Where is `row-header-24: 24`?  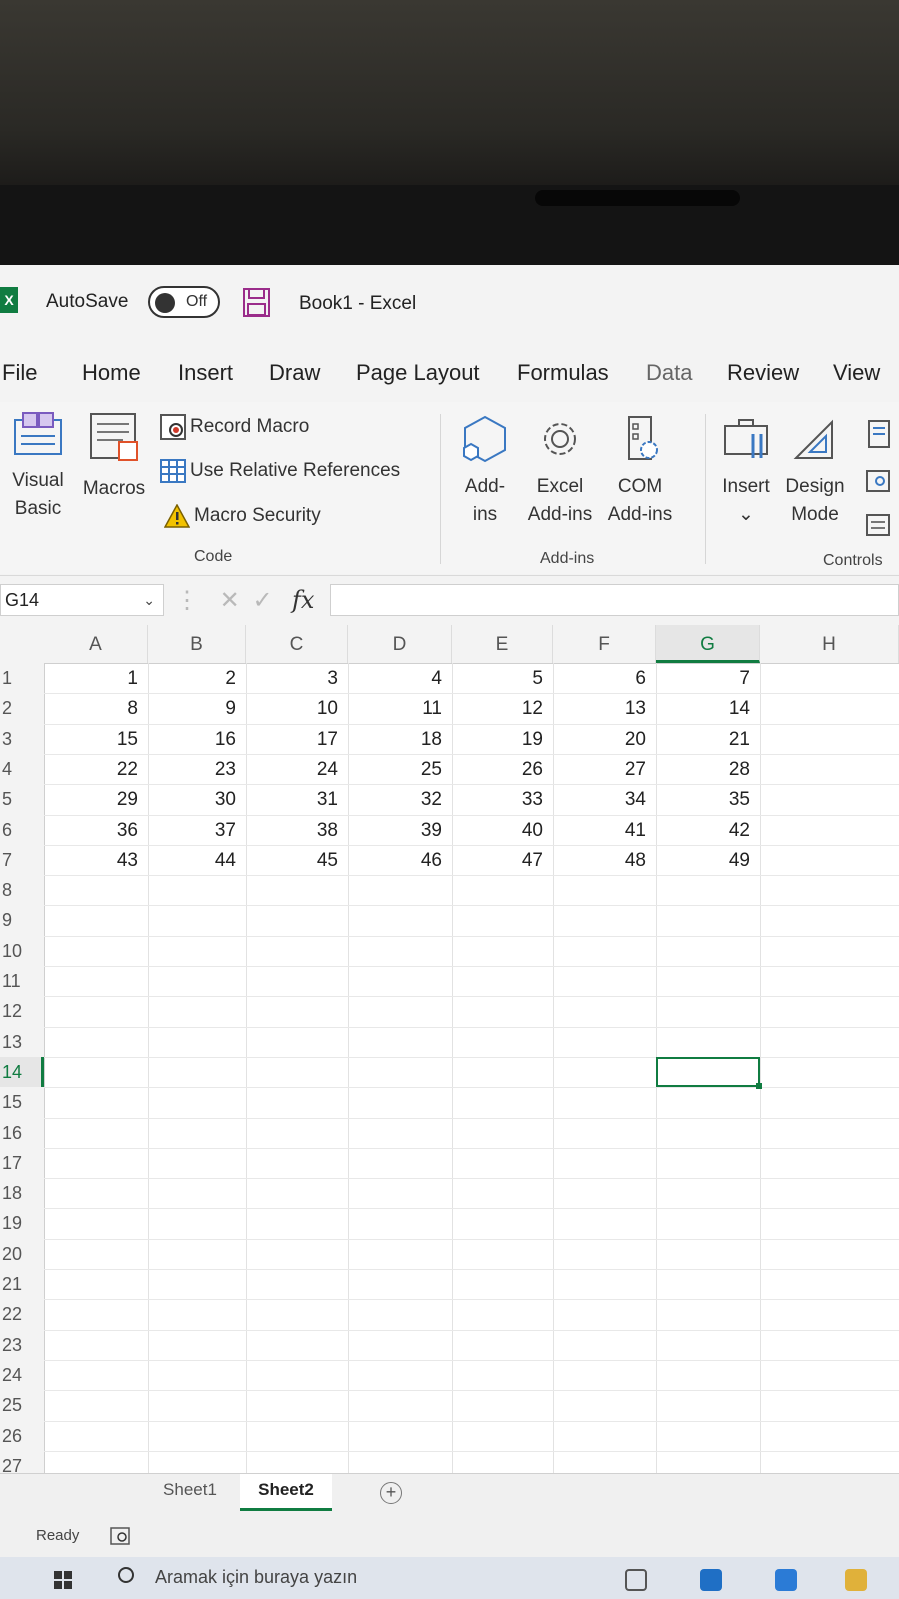 row-header-24: 24 is located at coordinates (22, 1375).